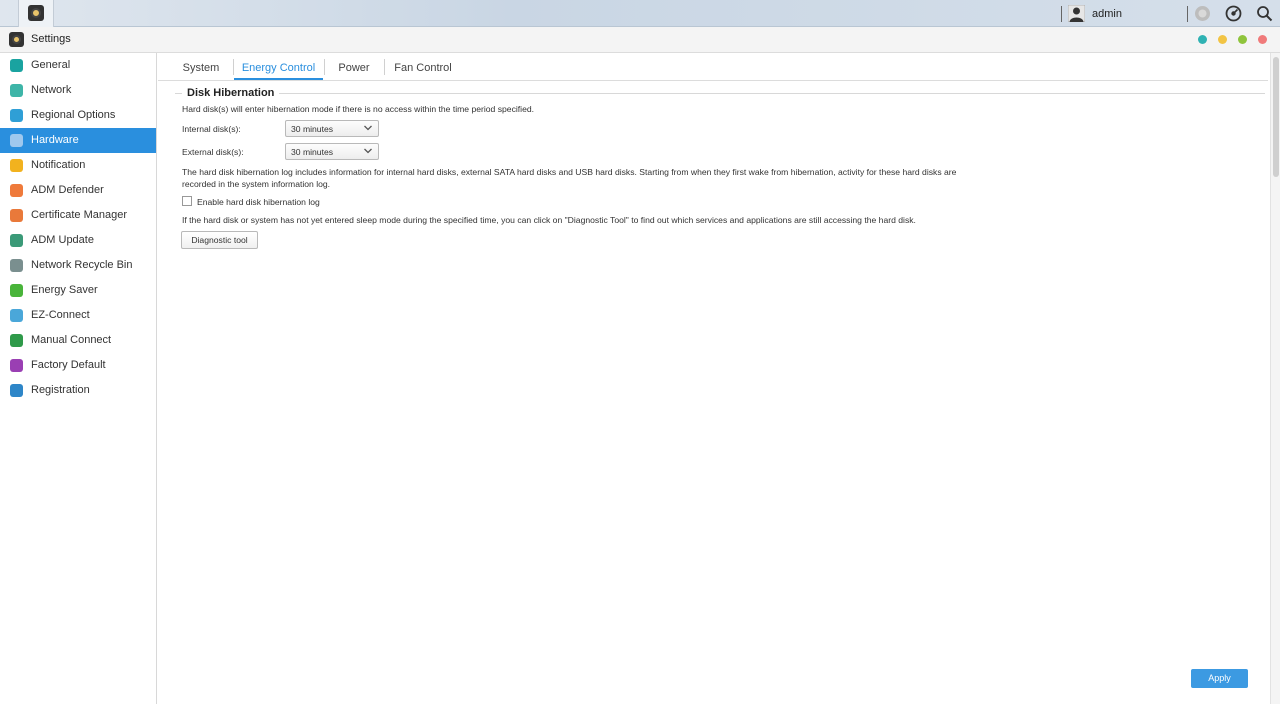  Describe the element at coordinates (16, 90) in the screenshot. I see `globe-icon` at that location.